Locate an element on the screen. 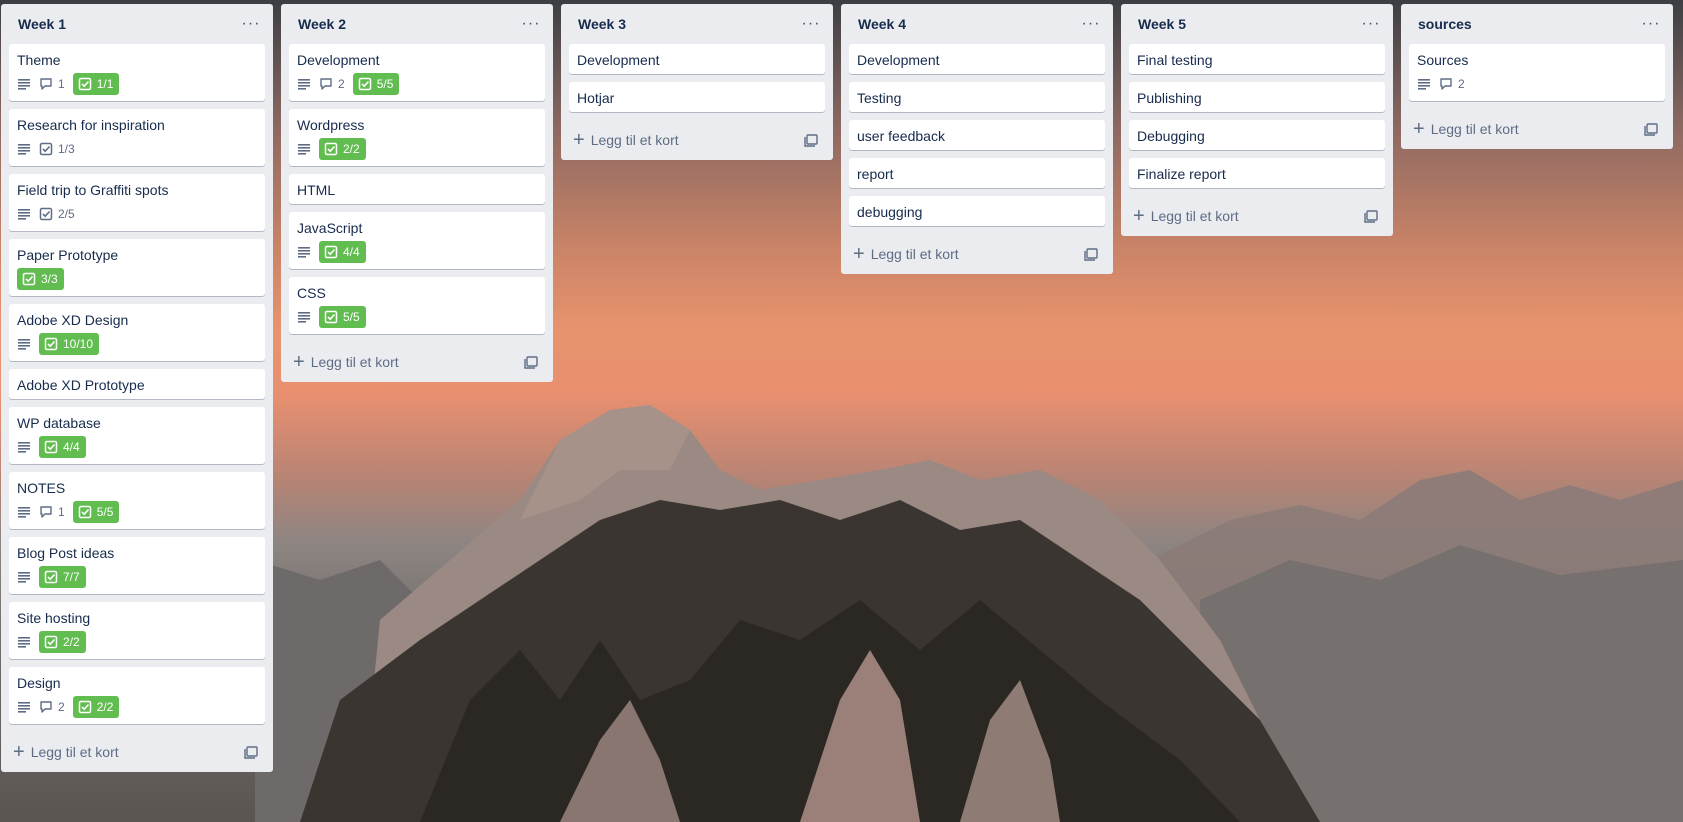 This screenshot has width=1683, height=822. card-badges: 2/5 is located at coordinates (137, 214).